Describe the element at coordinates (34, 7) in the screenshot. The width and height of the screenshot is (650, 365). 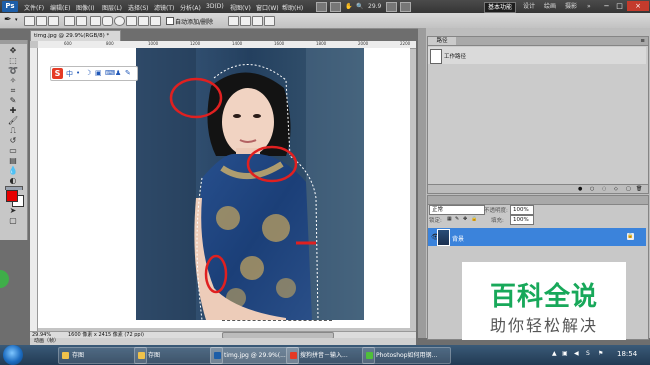
I see `menu-file: 文件(F)` at that location.